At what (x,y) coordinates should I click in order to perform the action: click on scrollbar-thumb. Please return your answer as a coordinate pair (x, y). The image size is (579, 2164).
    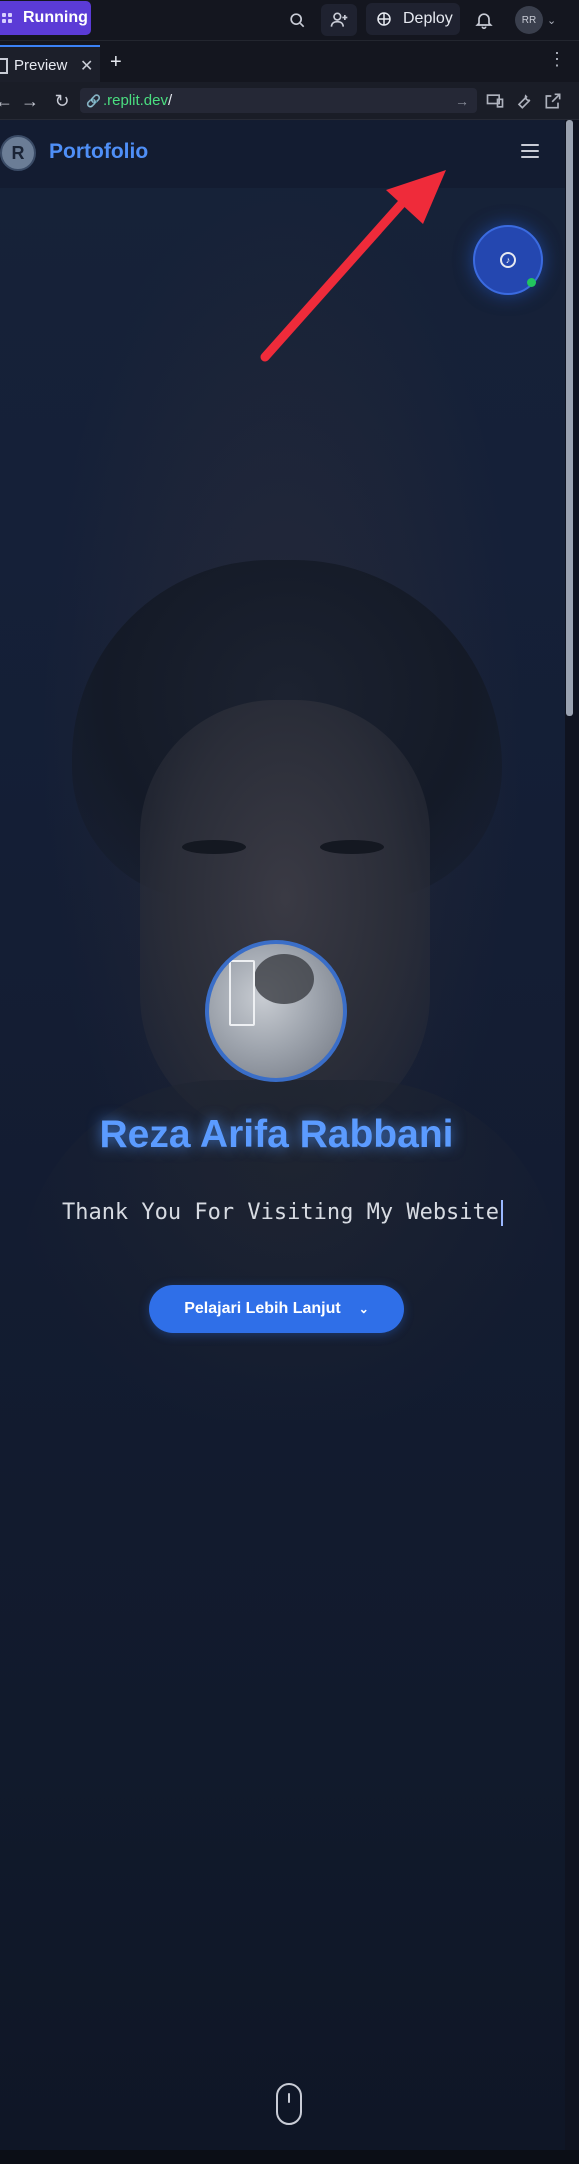
    Looking at the image, I should click on (569, 418).